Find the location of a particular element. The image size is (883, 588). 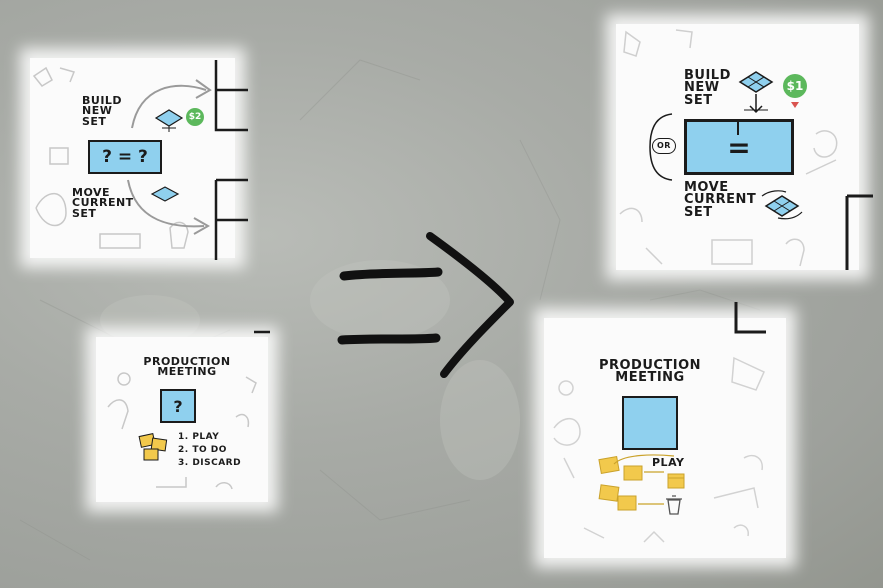

right-bottom-card: PRODUCTION MEETING PLAY is located at coordinates (665, 438).